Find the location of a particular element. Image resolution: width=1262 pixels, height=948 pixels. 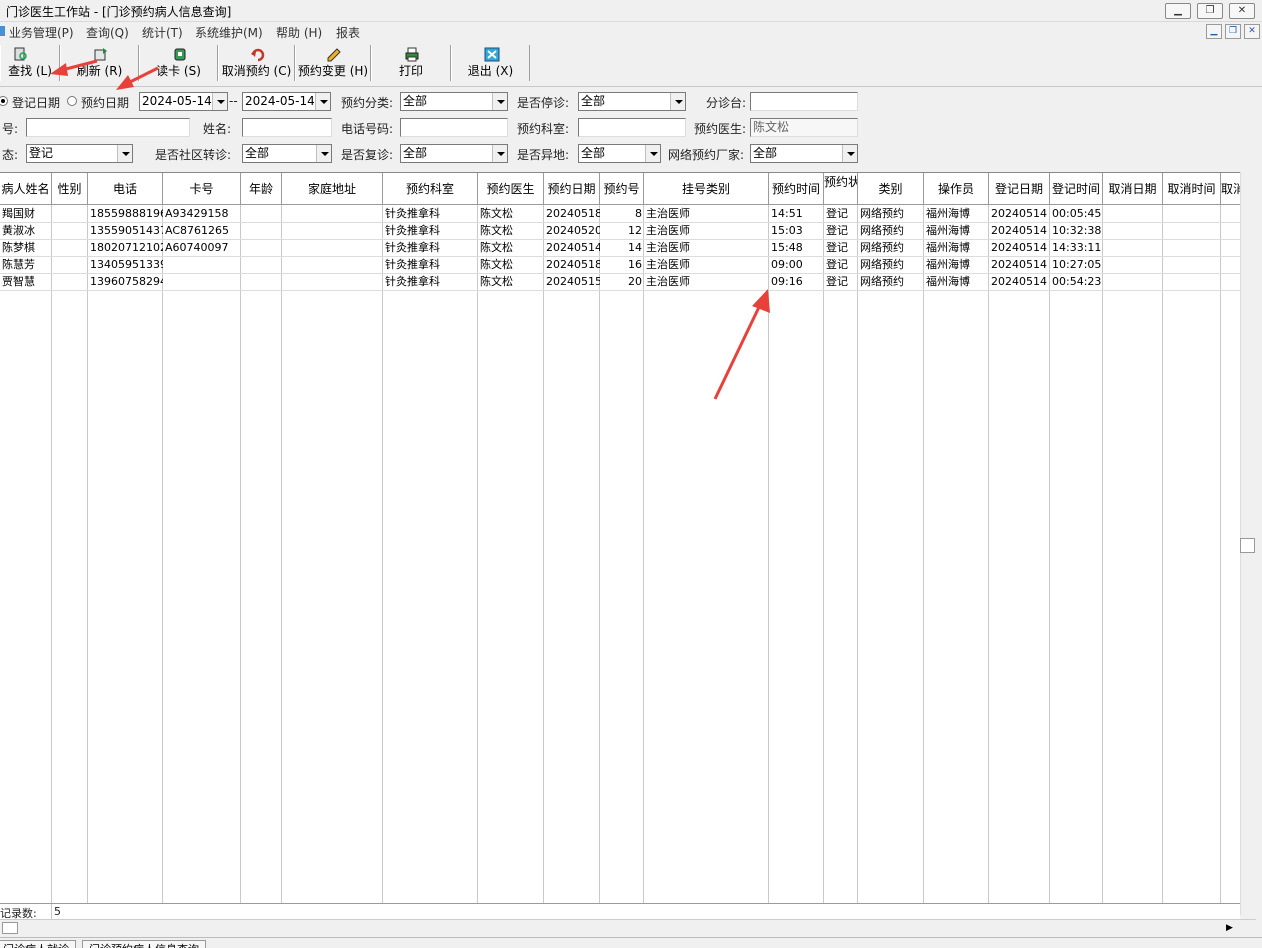

column-header: 取消 is located at coordinates (1230, 189).